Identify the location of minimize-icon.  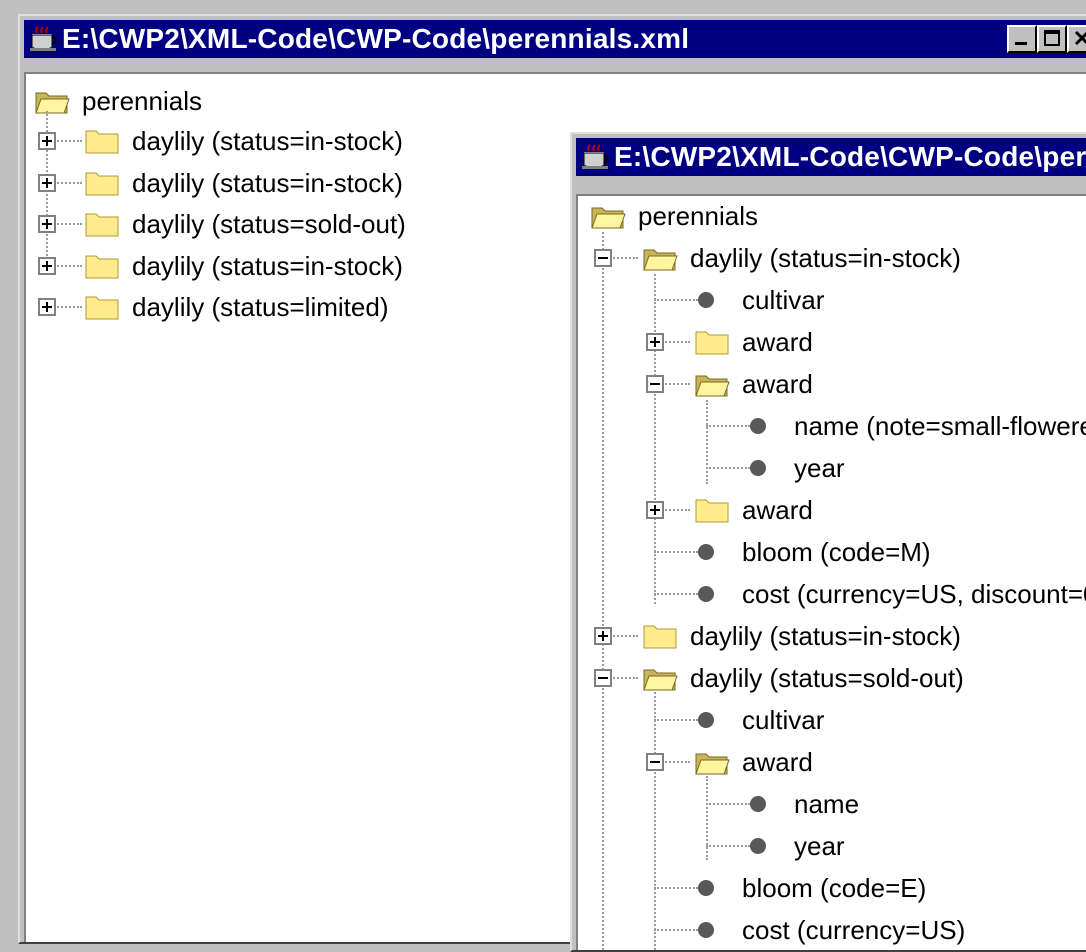
(1021, 43).